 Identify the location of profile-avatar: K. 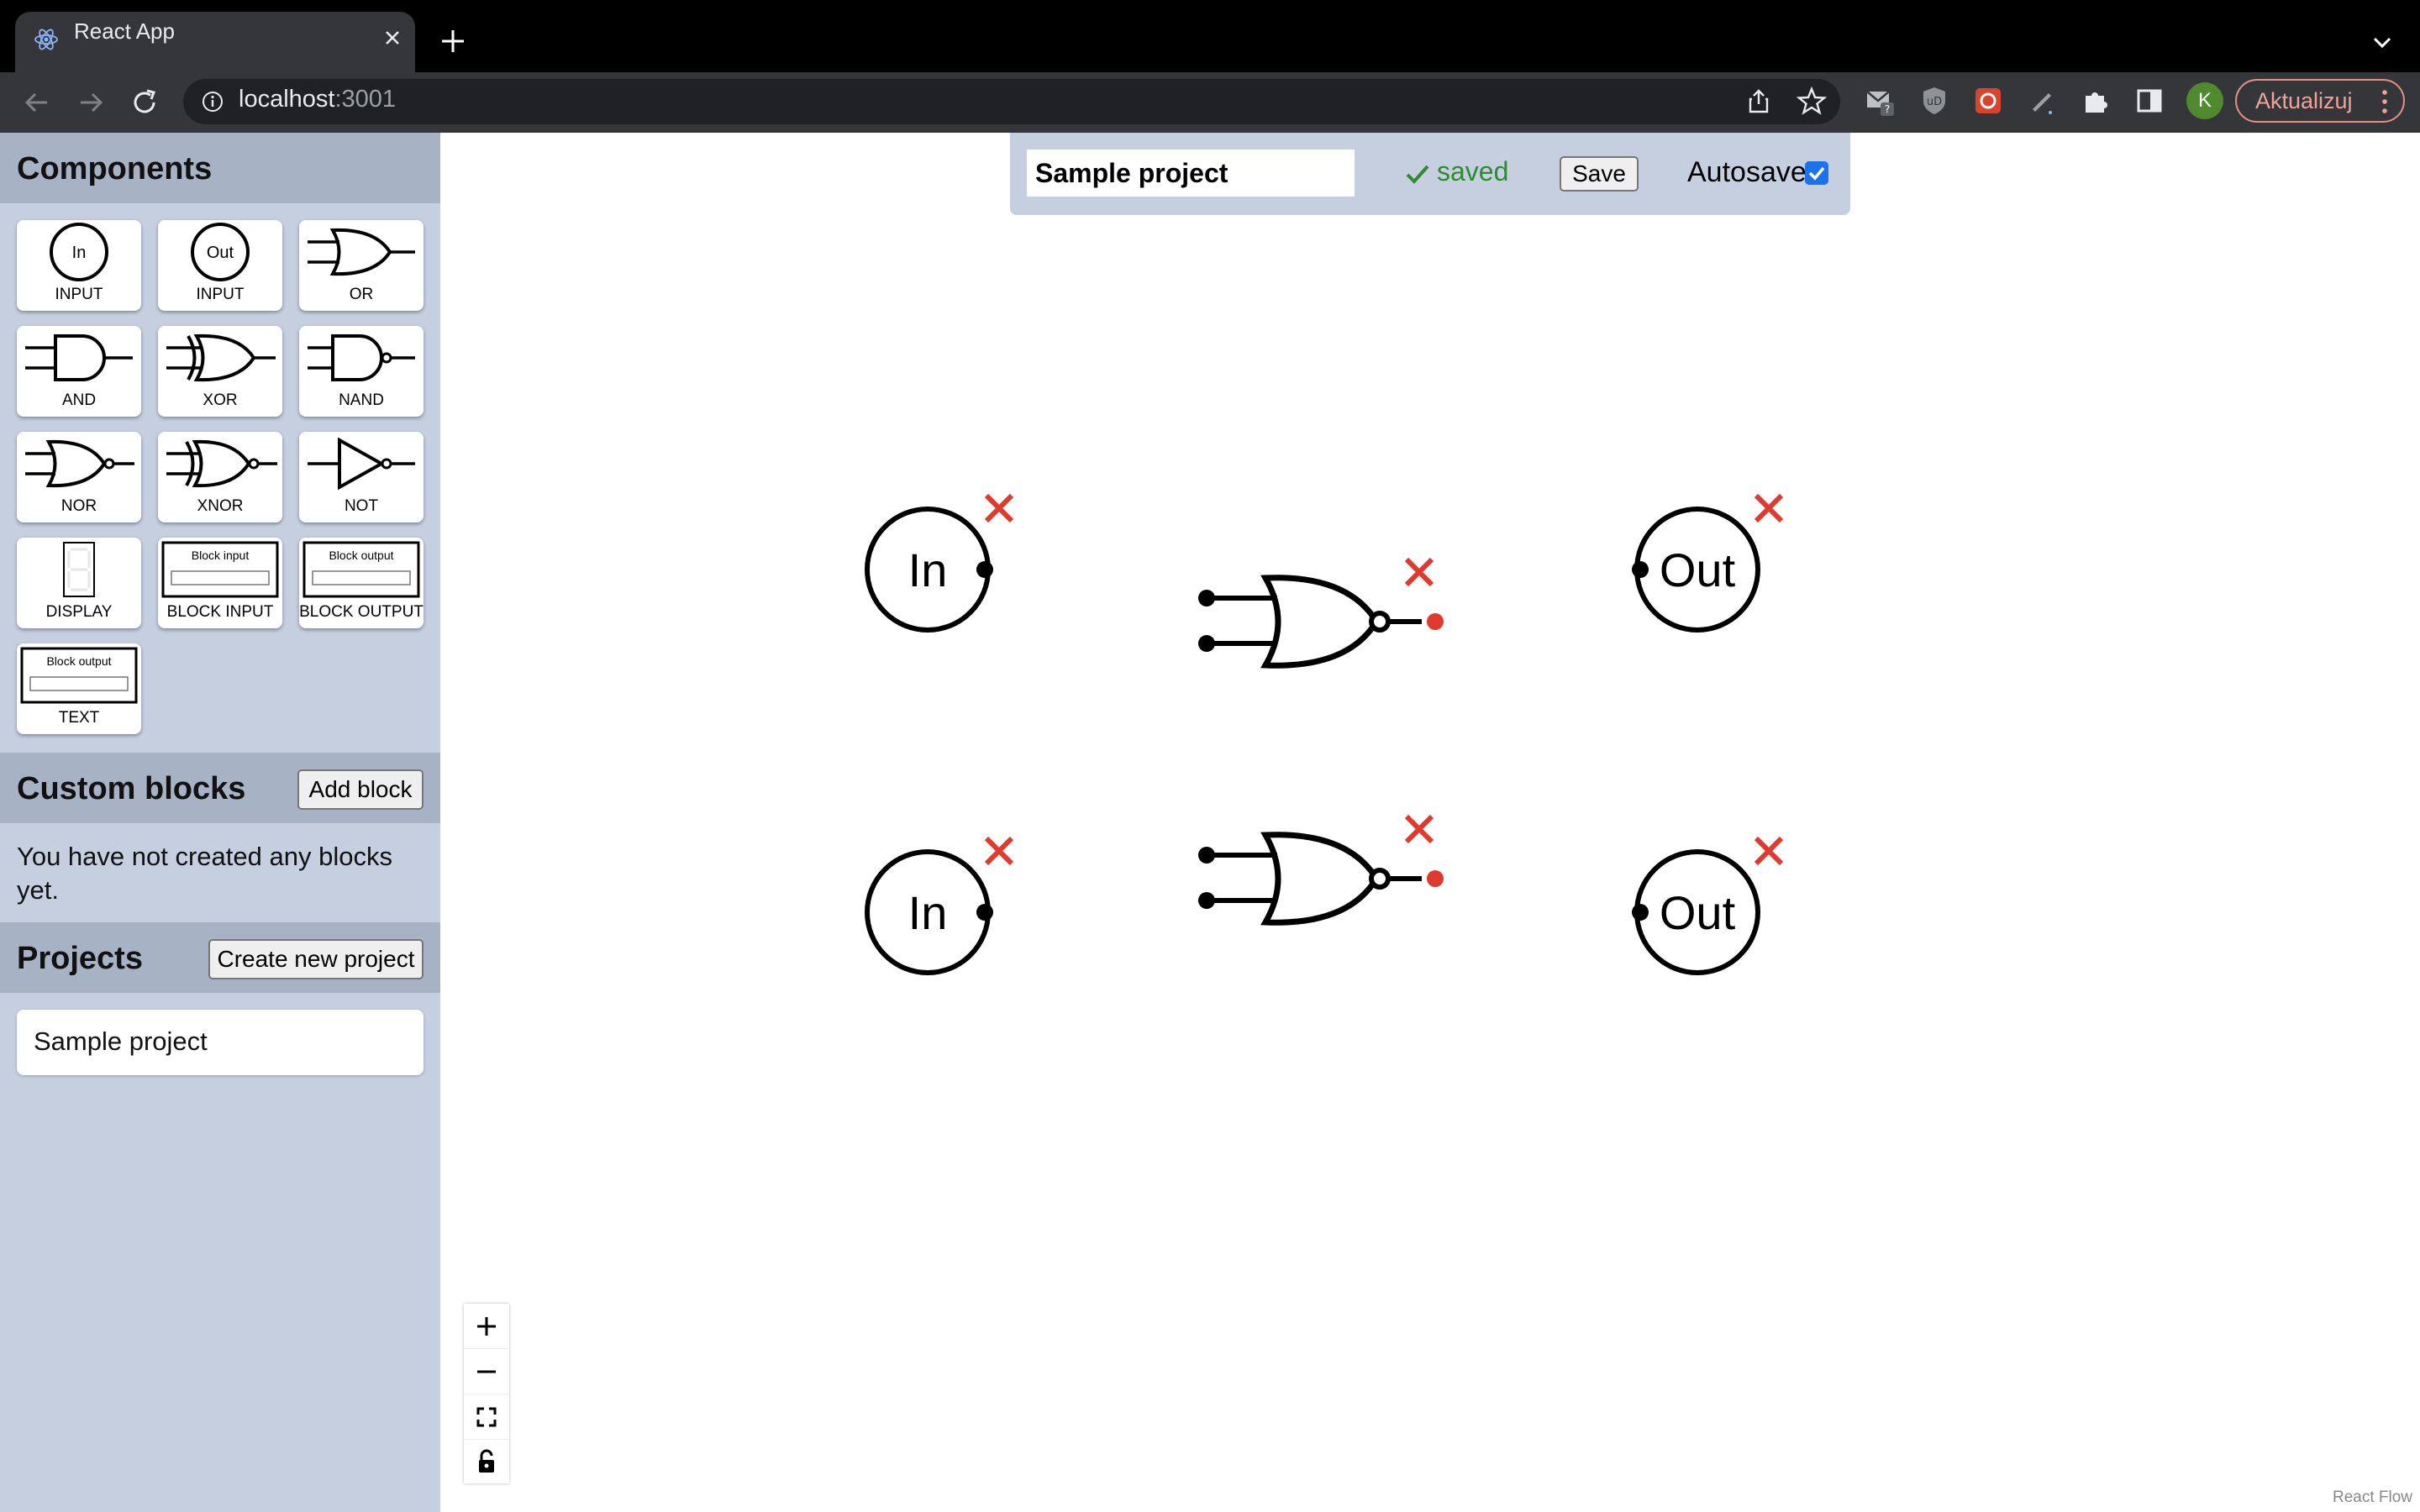
(2205, 100).